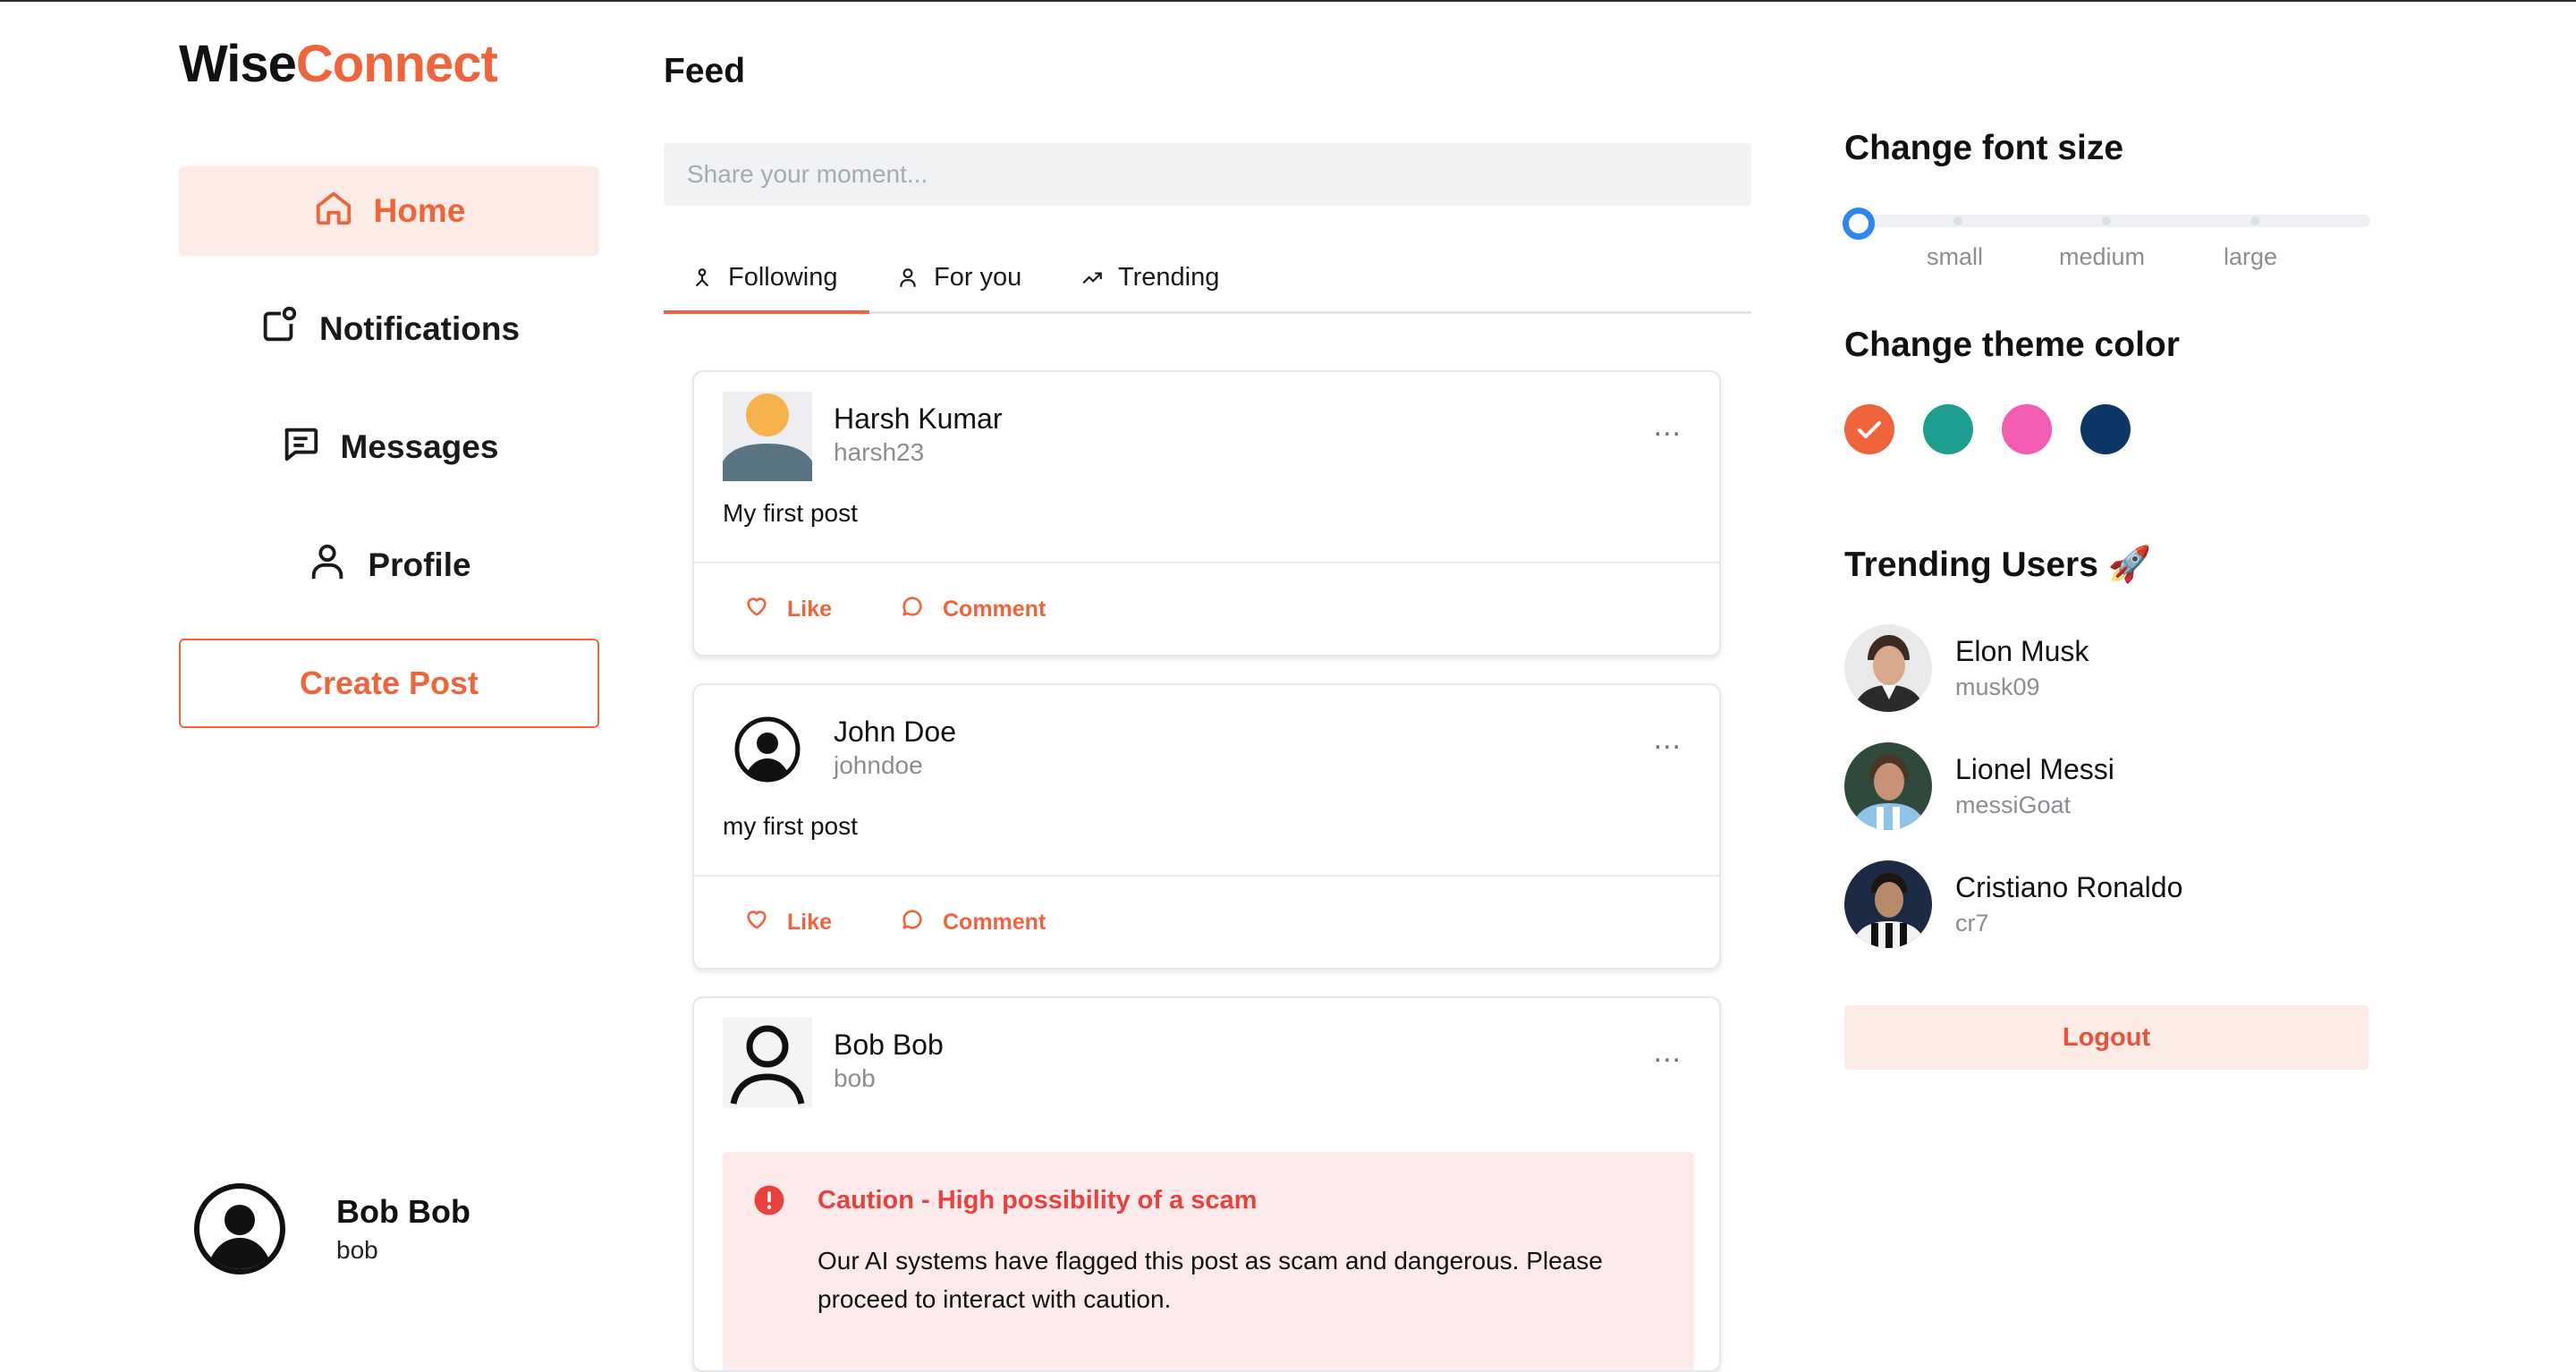 This screenshot has height=1372, width=2576. I want to click on trending-user-item: Lionel Messi messiGoat, so click(1979, 786).